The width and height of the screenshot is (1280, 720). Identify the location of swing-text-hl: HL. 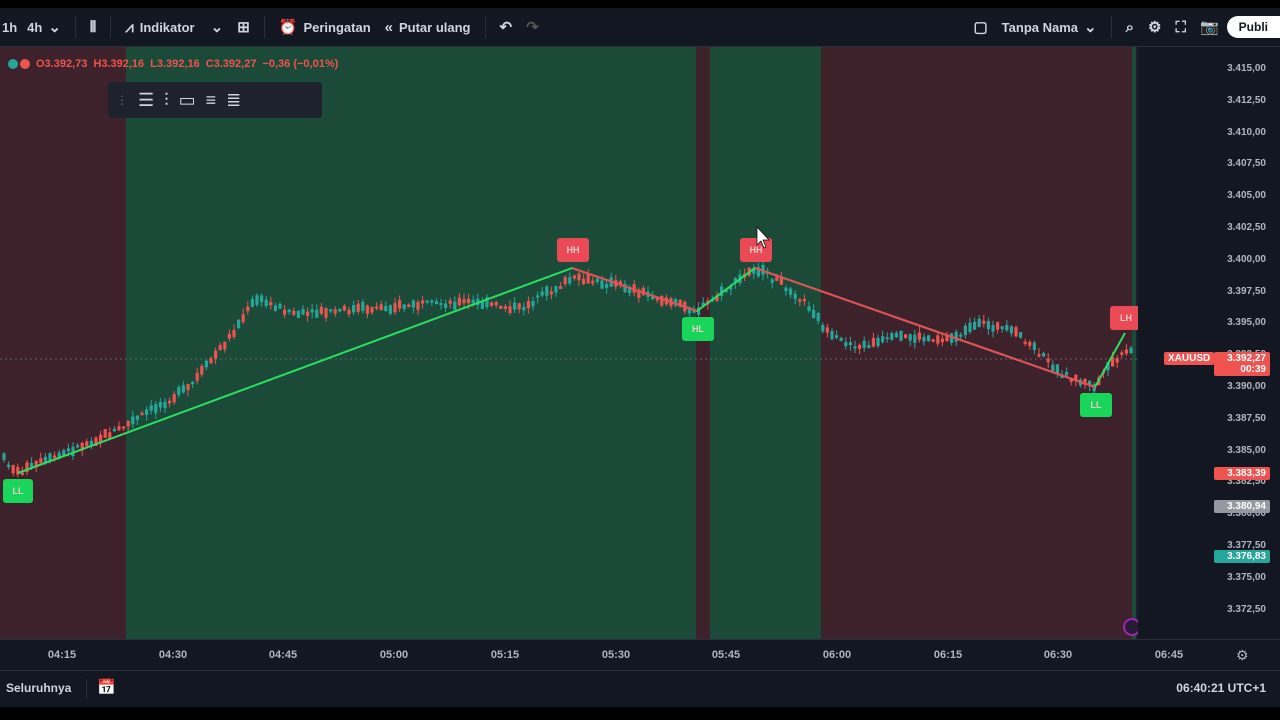
(698, 329).